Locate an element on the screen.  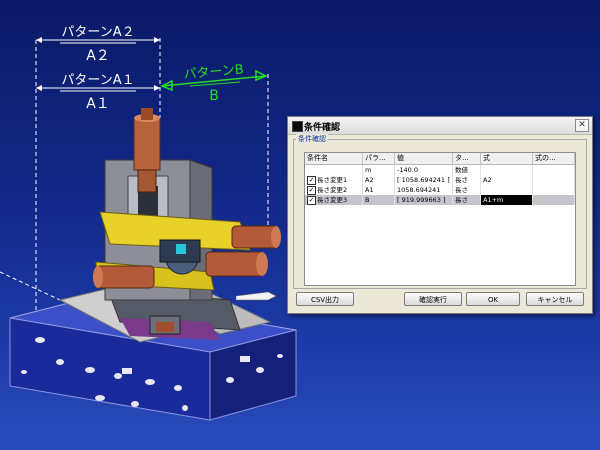
app-icon is located at coordinates (297, 126).